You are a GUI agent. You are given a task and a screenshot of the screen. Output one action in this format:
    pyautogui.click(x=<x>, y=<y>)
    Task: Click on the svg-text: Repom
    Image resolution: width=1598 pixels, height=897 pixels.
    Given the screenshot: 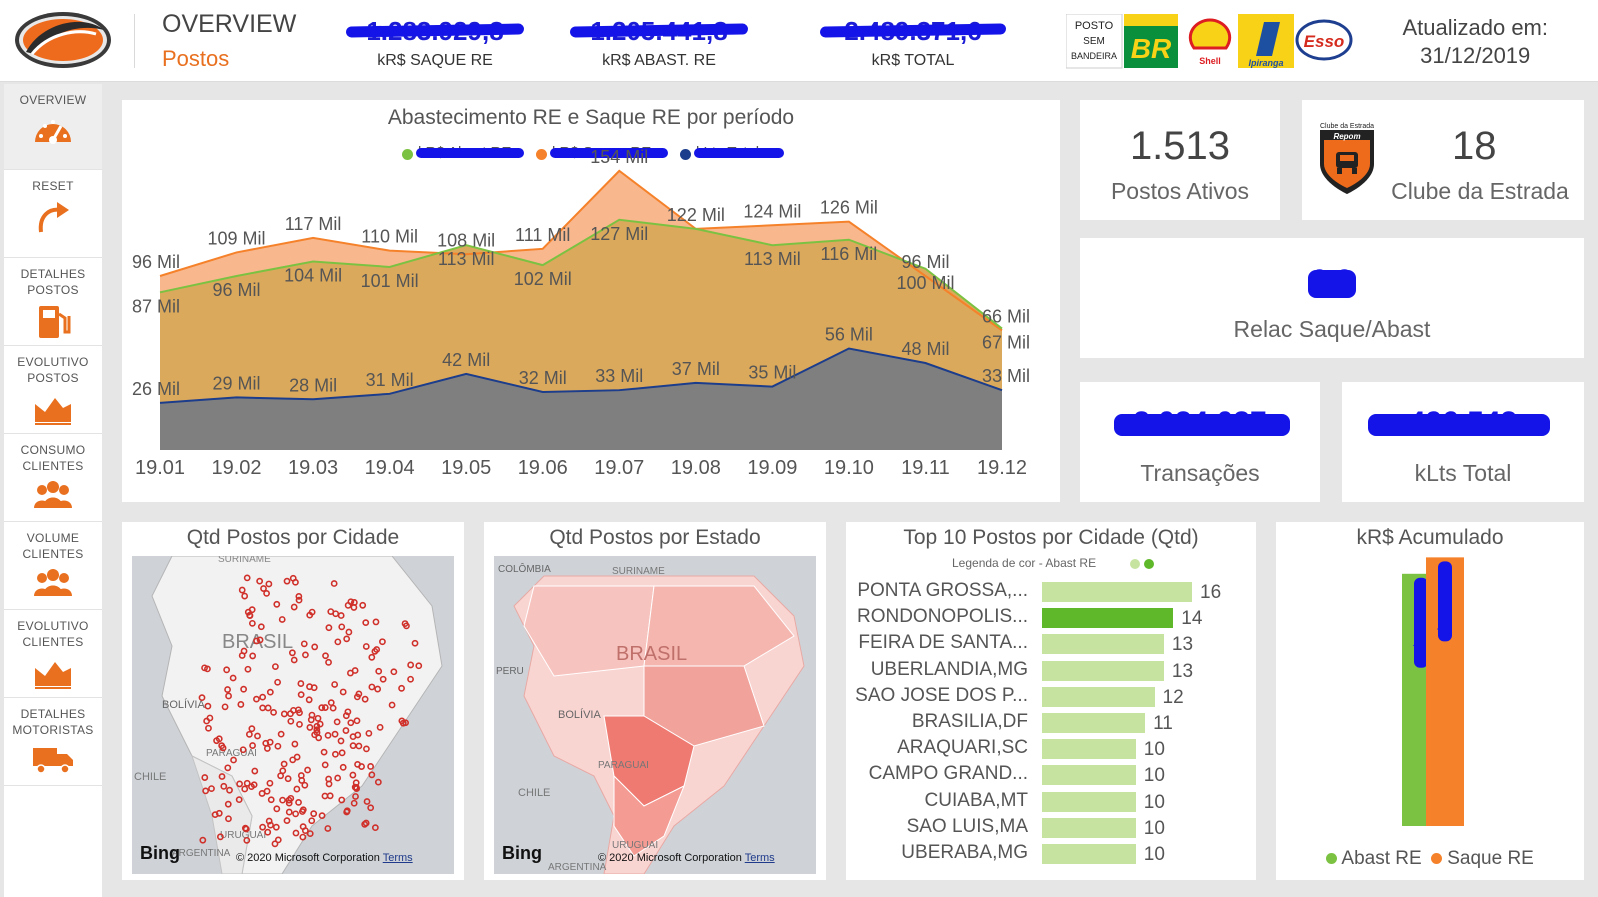 What is the action you would take?
    pyautogui.click(x=1346, y=136)
    